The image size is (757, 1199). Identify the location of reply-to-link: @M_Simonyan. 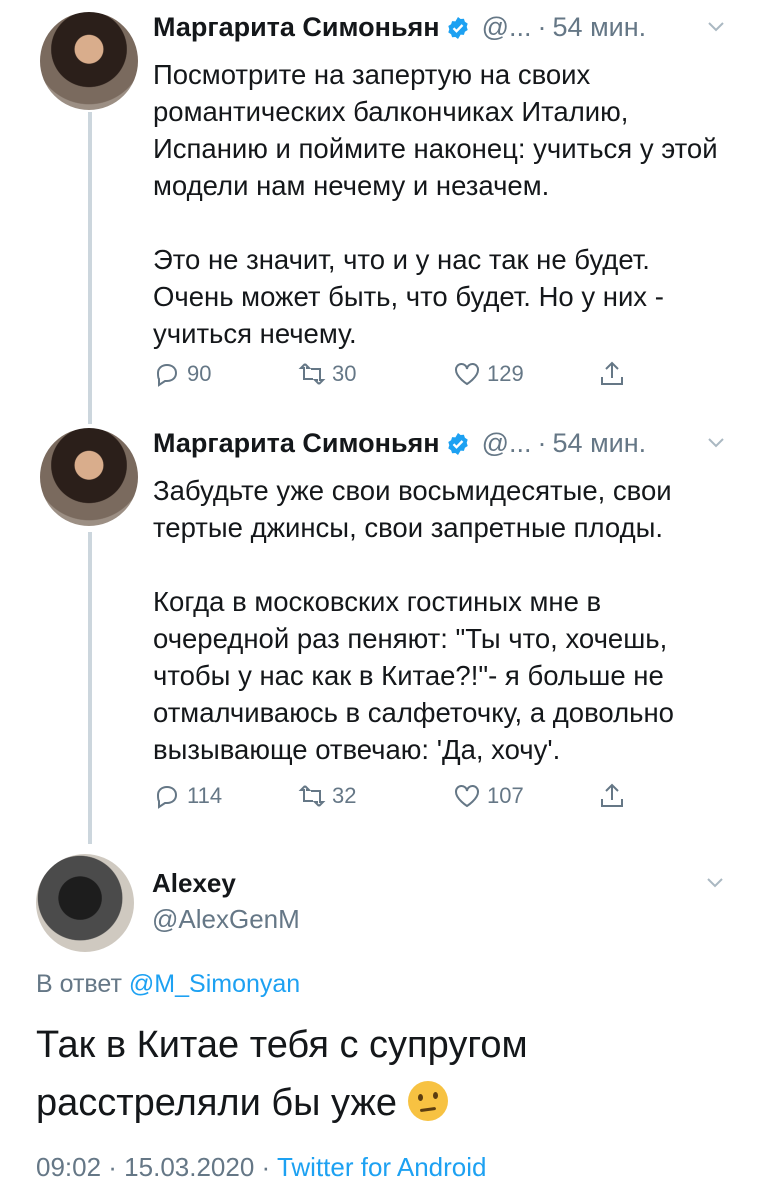
(214, 984).